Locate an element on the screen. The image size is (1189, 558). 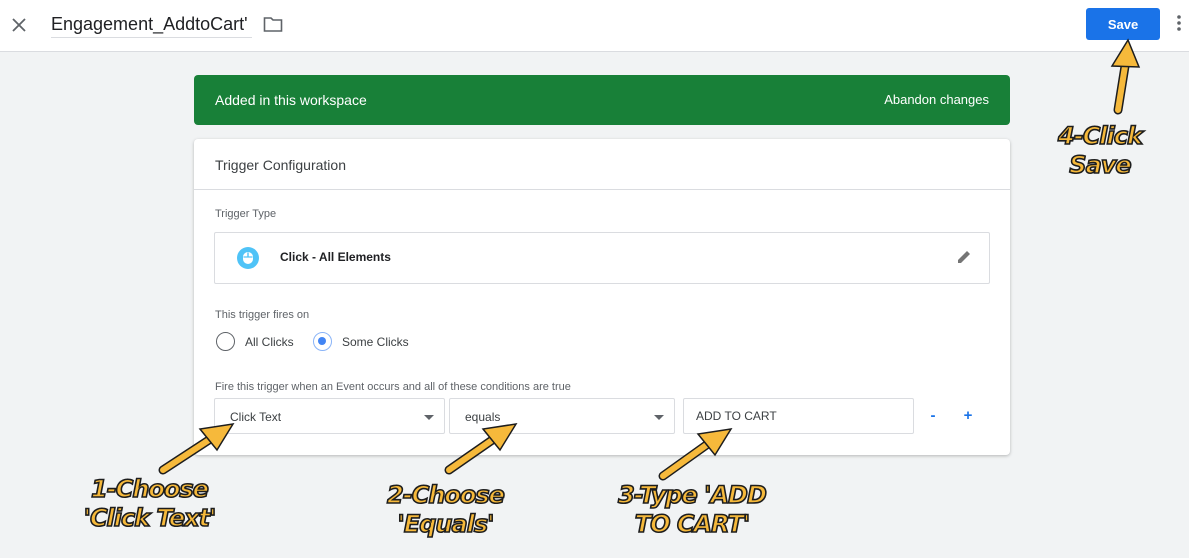
annotation-step1-line2: 'Click Text' is located at coordinates (150, 518).